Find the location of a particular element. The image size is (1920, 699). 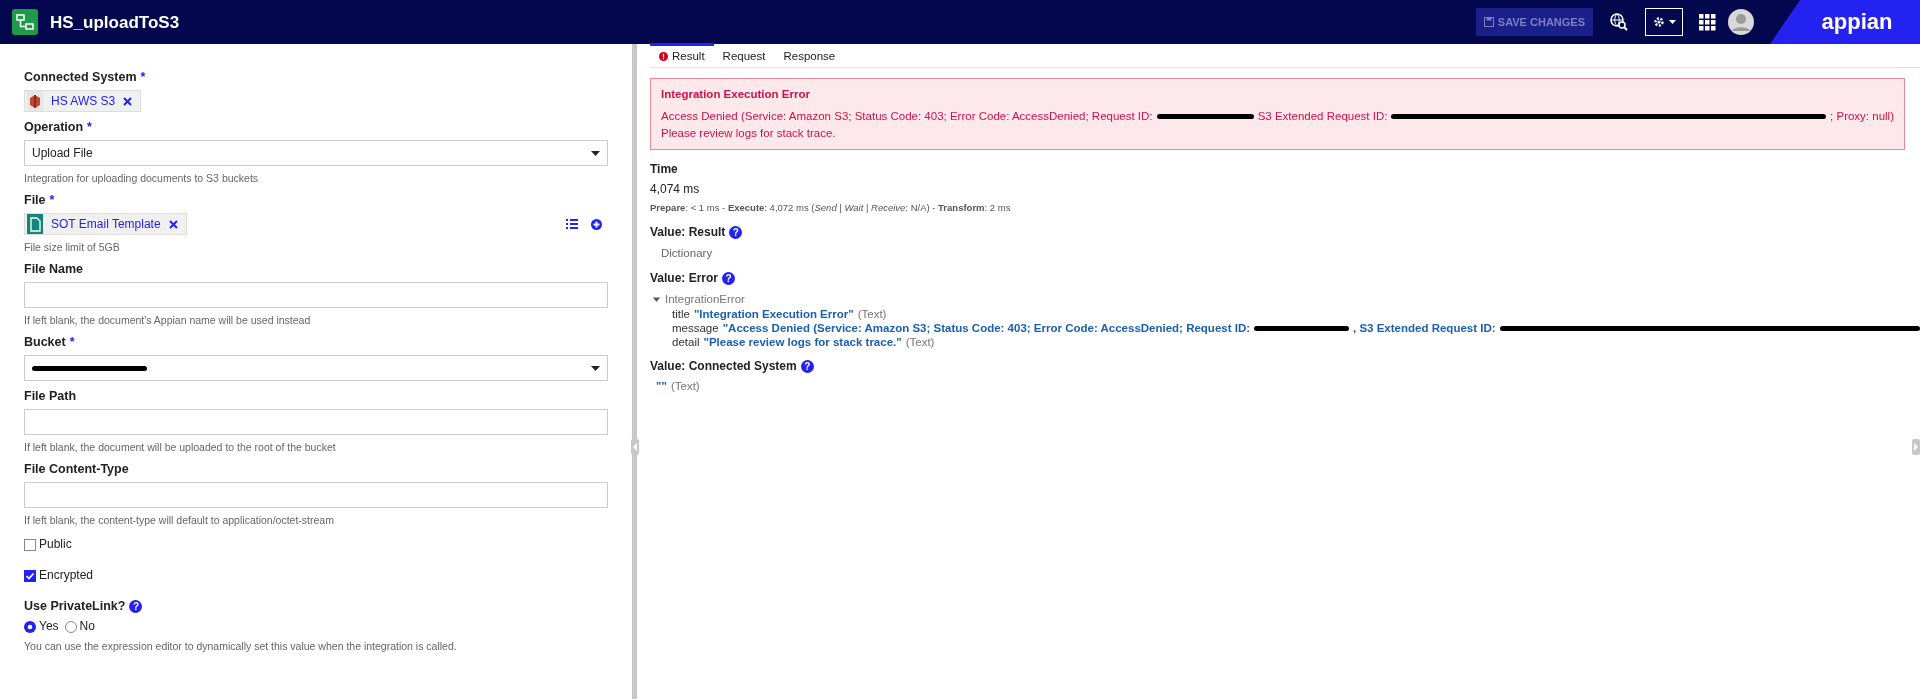

save-icon is located at coordinates (1488, 22).